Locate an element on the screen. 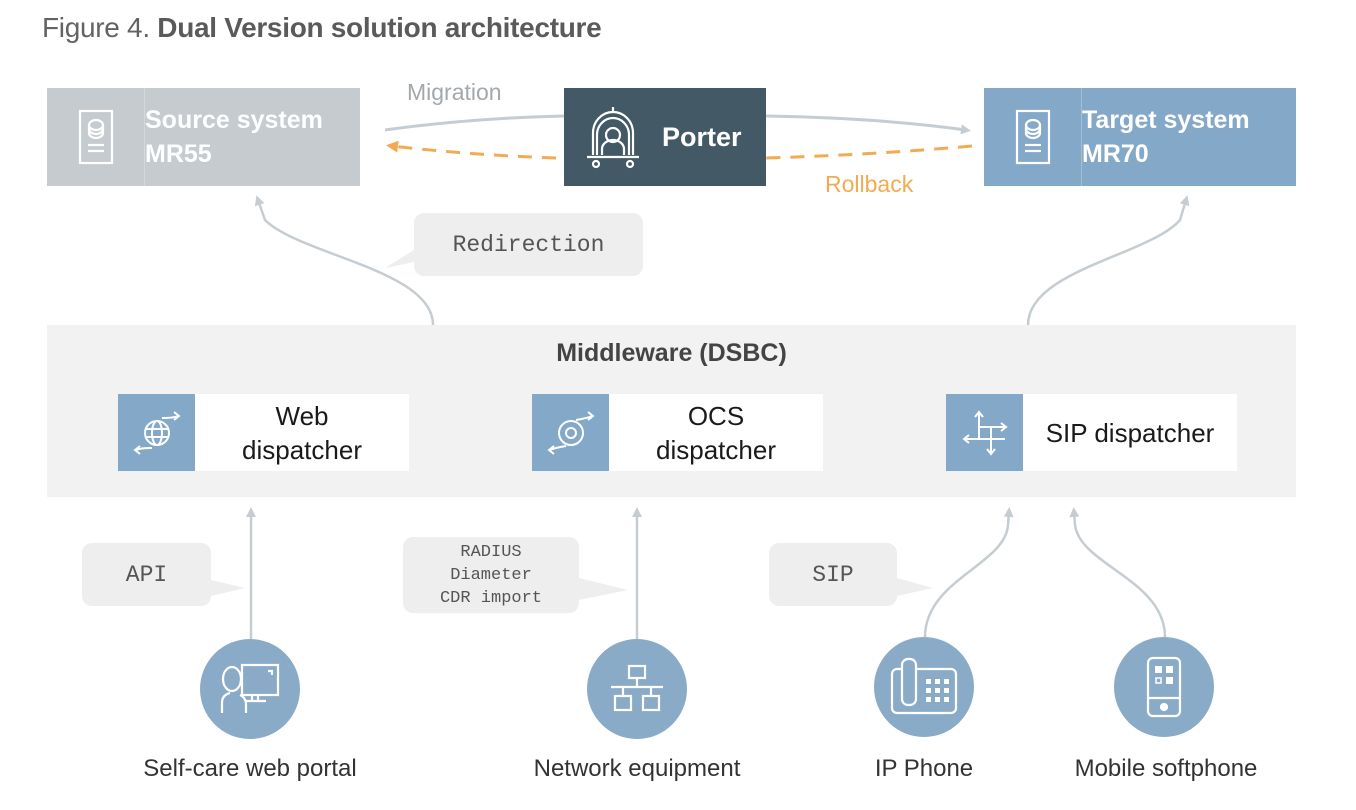  mobile-arrow is located at coordinates (1118, 572).